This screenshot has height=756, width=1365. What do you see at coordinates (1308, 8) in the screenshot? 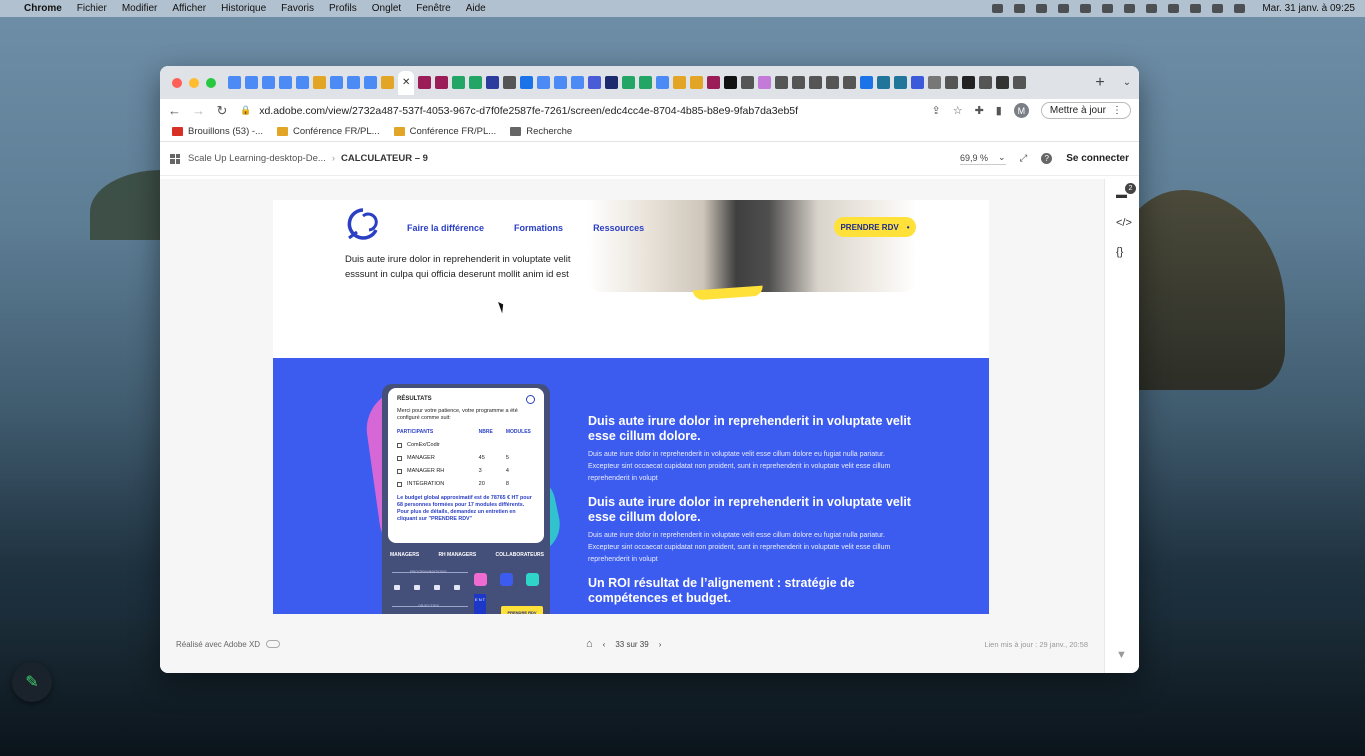
I see `menu-clock: Mar. 31 janv. à 09:25` at bounding box center [1308, 8].